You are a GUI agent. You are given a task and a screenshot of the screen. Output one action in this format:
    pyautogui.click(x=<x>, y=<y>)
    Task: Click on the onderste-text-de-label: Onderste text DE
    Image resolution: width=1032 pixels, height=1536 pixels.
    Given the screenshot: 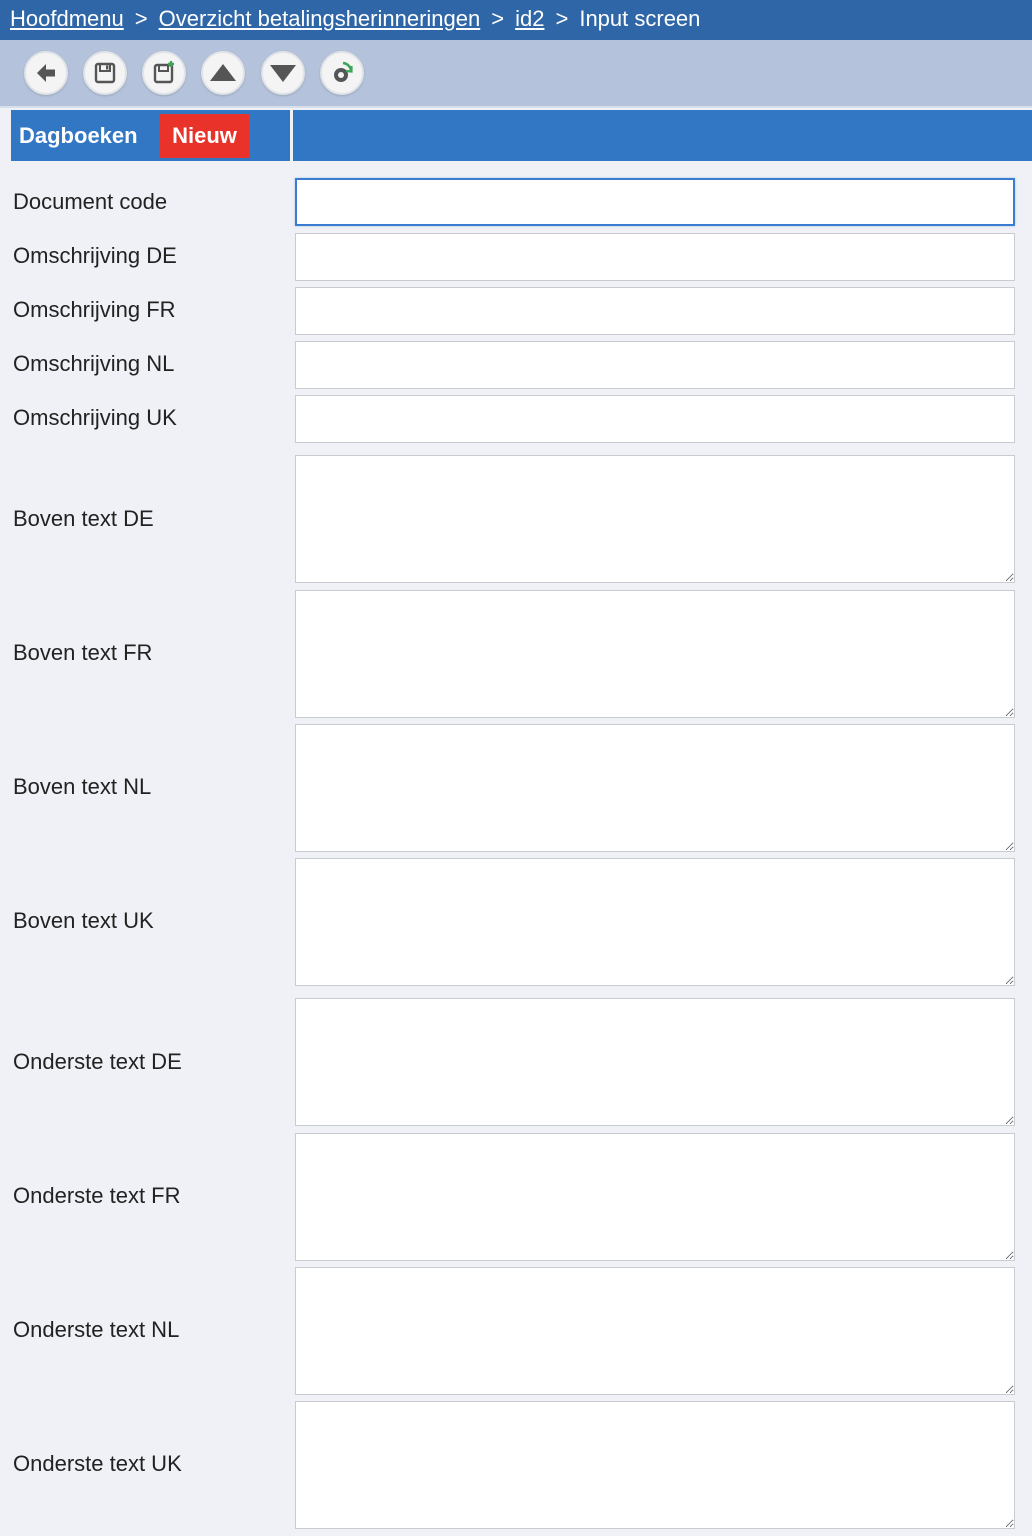 What is the action you would take?
    pyautogui.click(x=97, y=1061)
    